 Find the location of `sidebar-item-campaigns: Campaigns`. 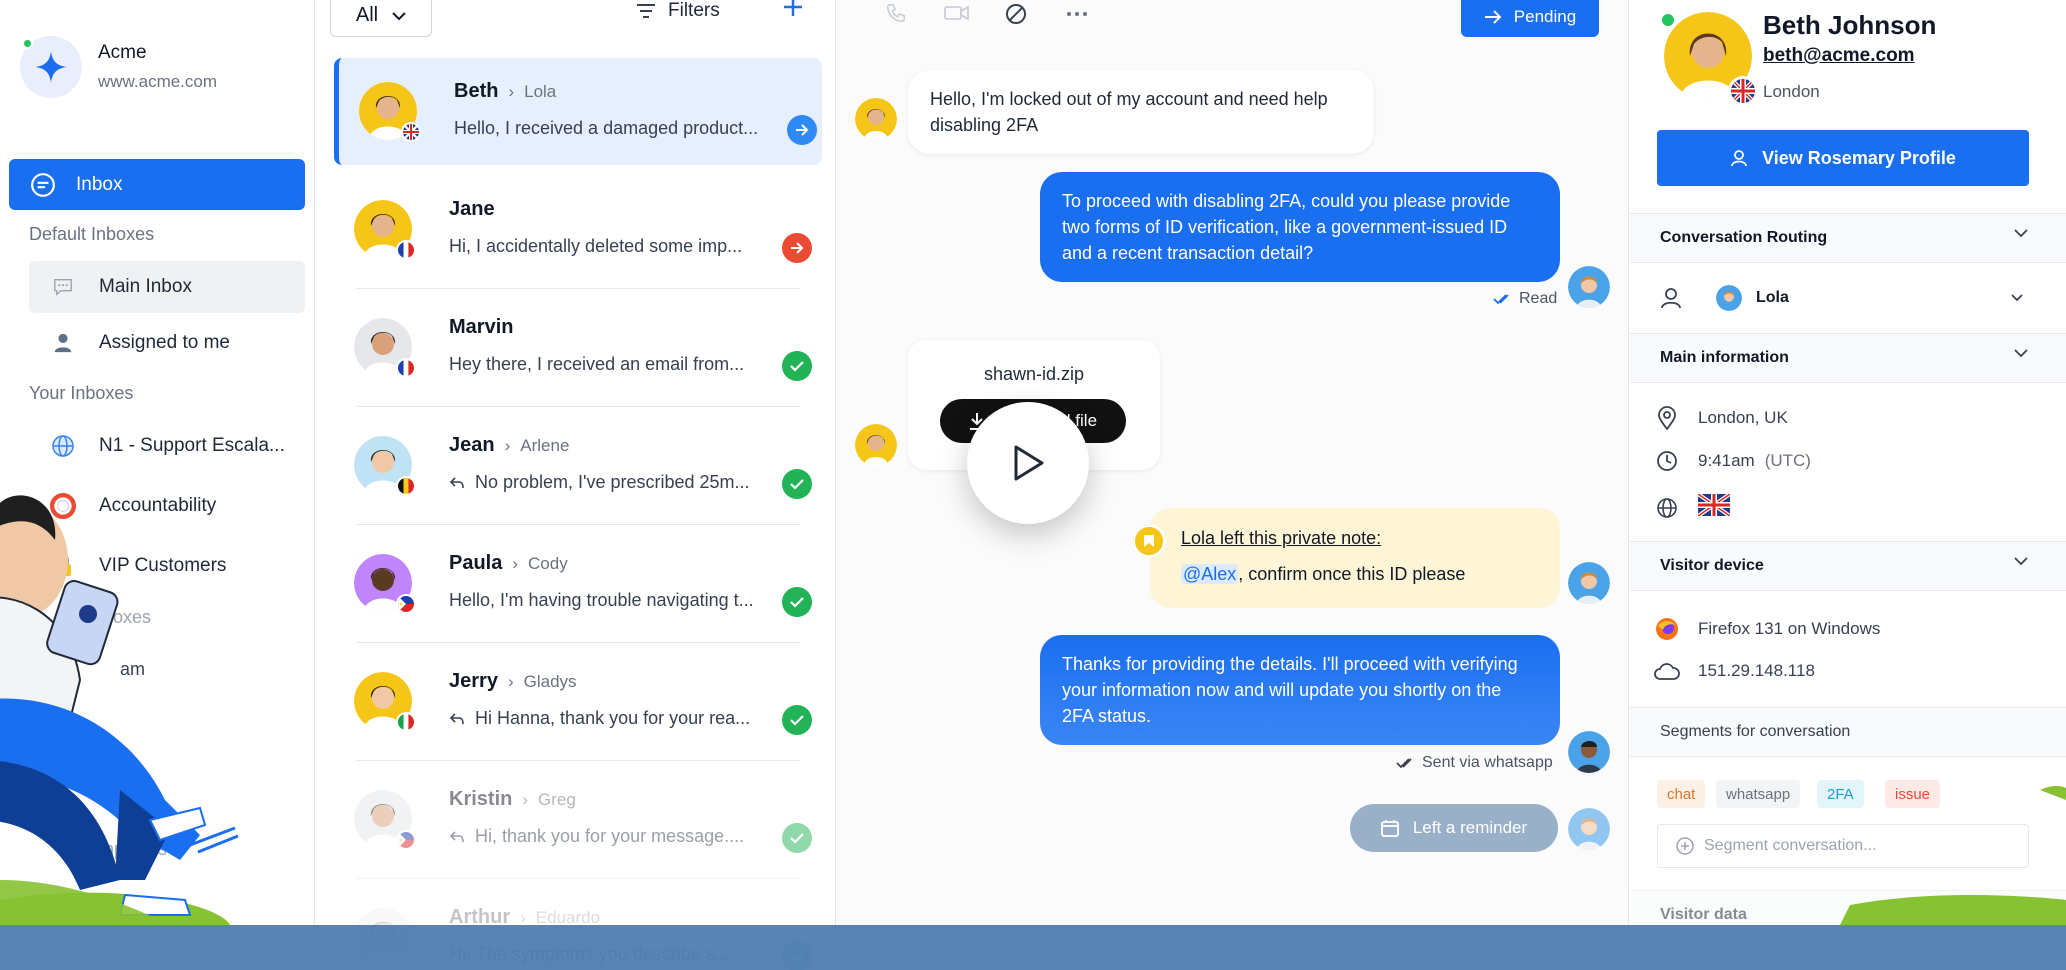

sidebar-item-campaigns: Campaigns is located at coordinates (121, 849).